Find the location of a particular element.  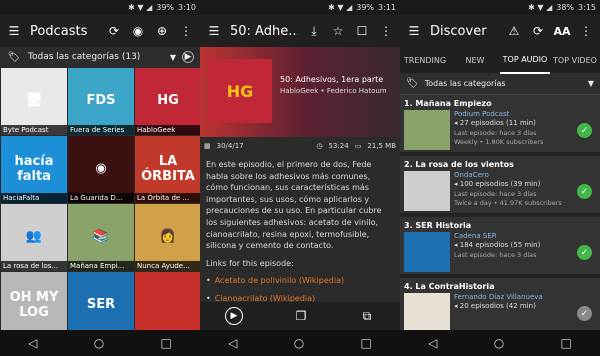

entry-title: 3. SER Historia is located at coordinates (438, 225).